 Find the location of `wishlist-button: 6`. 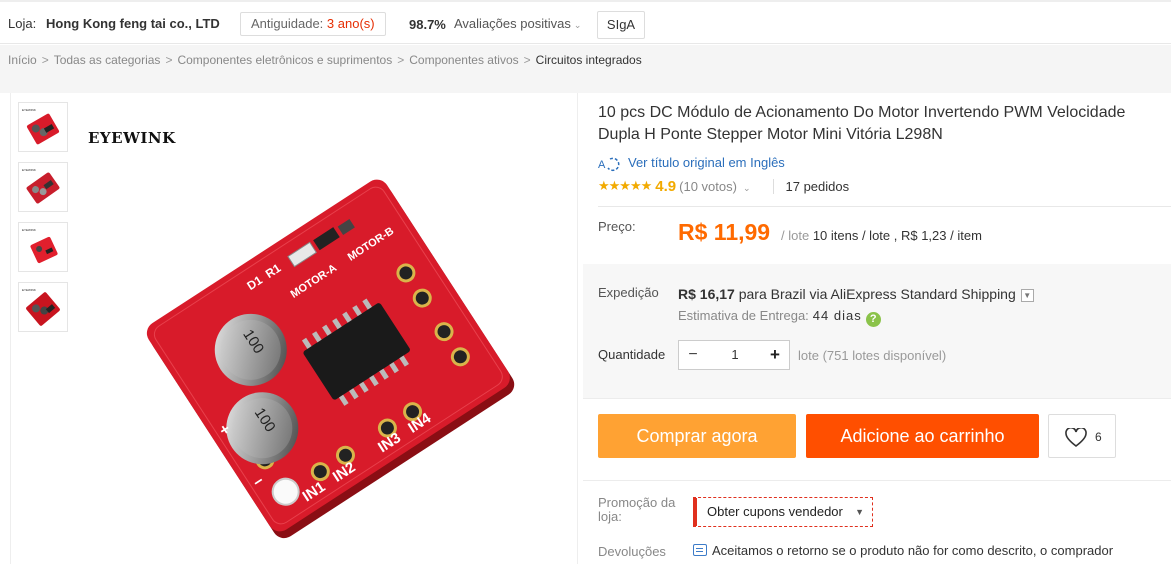

wishlist-button: 6 is located at coordinates (1082, 436).